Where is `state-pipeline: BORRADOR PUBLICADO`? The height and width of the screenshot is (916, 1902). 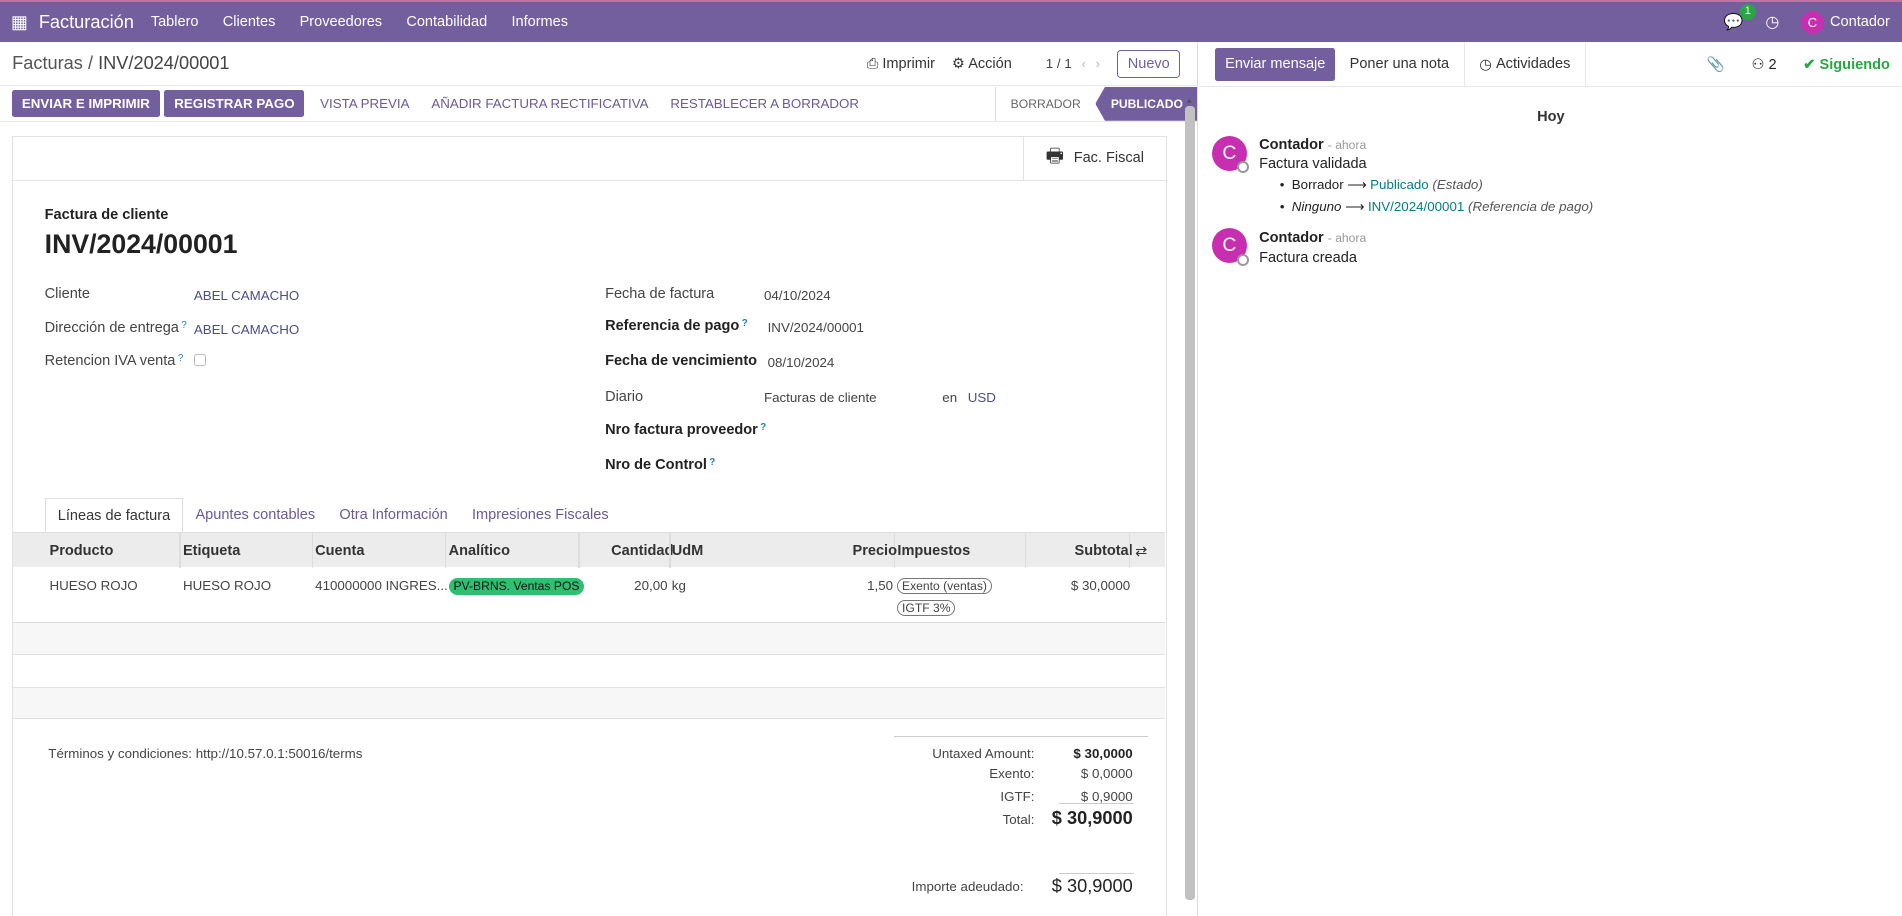
state-pipeline: BORRADOR PUBLICADO is located at coordinates (1096, 103).